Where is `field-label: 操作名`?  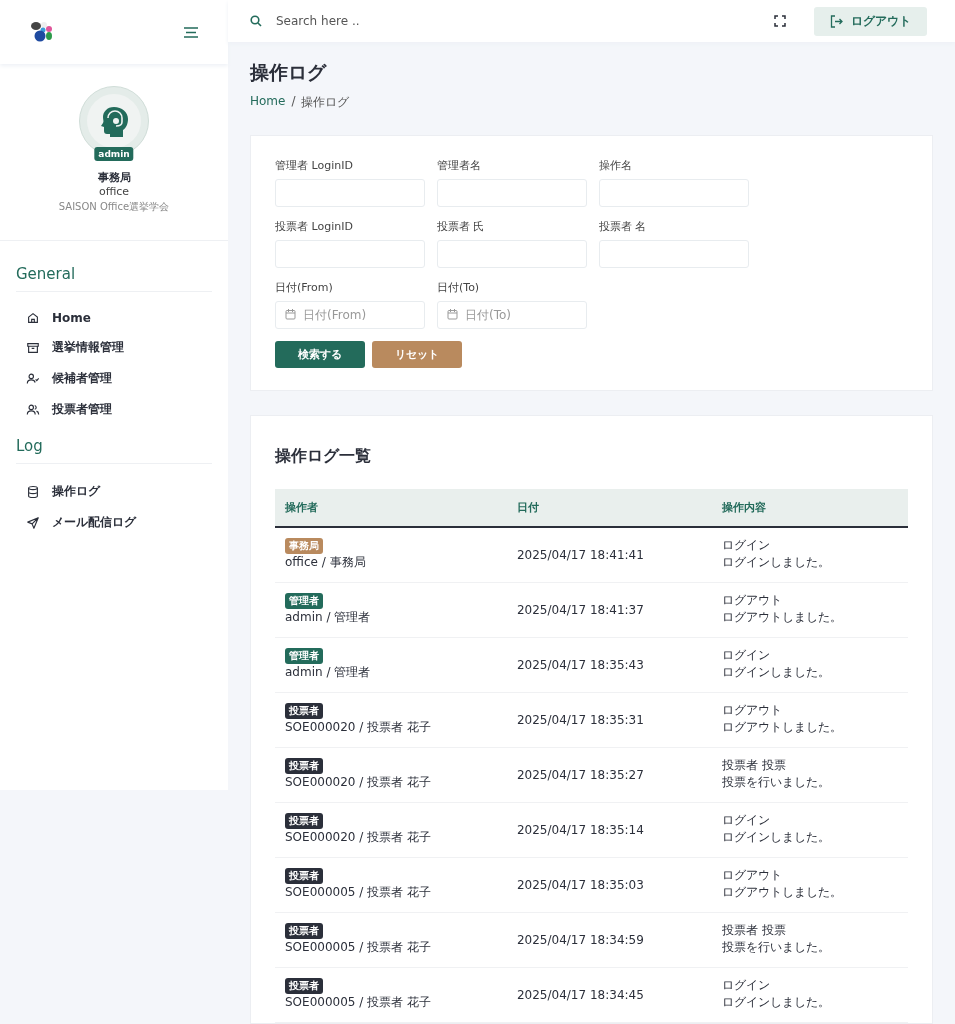 field-label: 操作名 is located at coordinates (616, 165).